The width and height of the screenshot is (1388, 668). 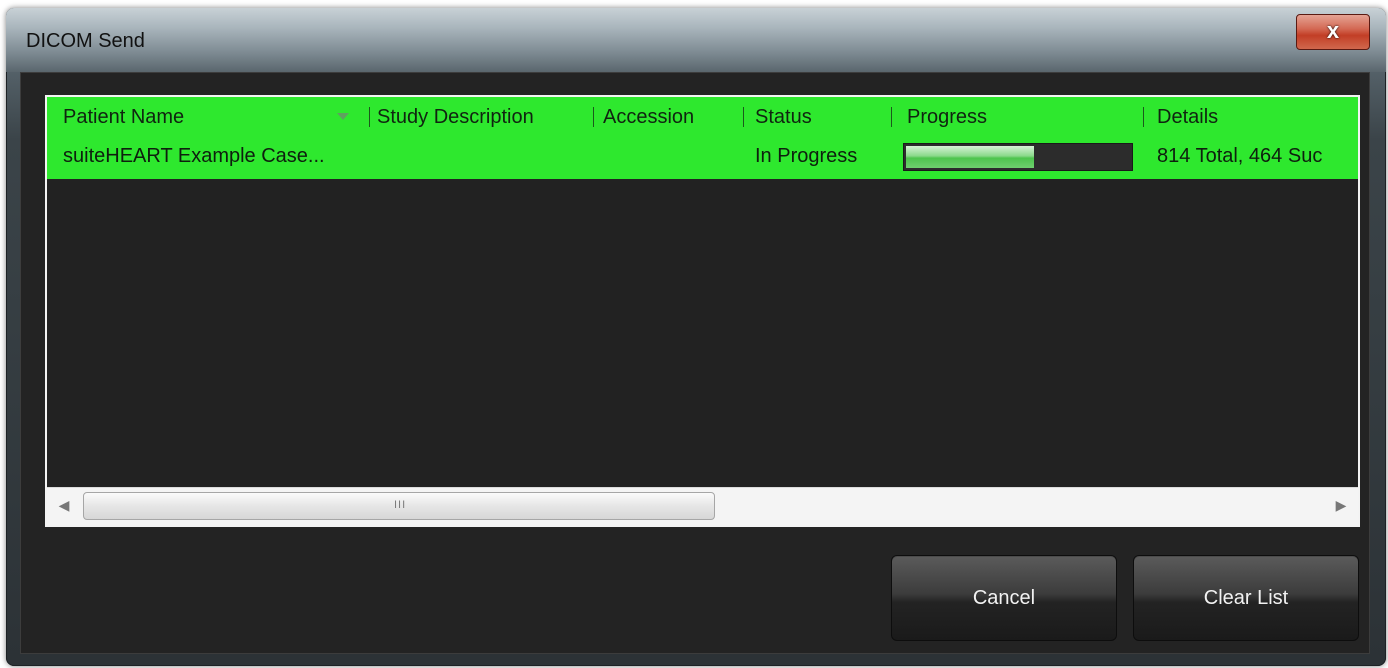 I want to click on scroll-right-button: ▶, so click(x=1341, y=505).